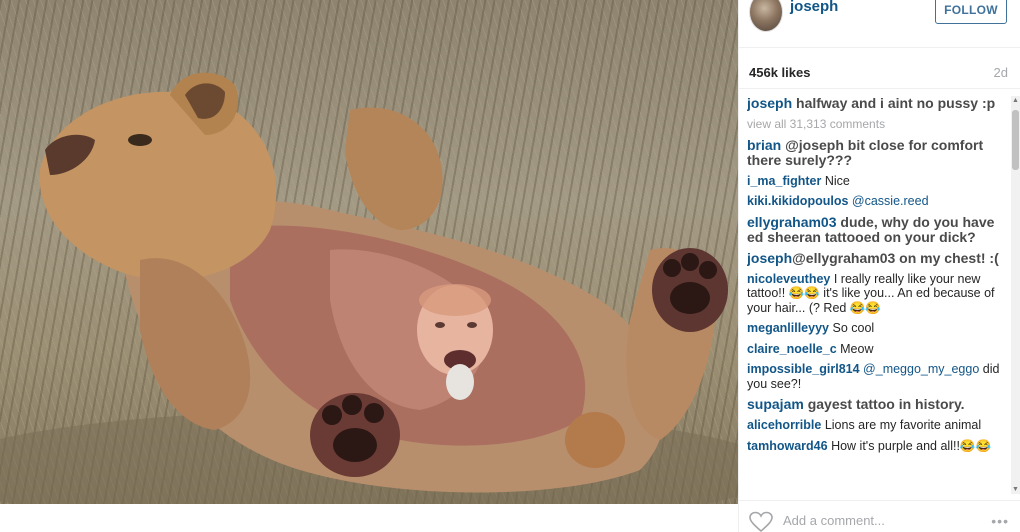 The height and width of the screenshot is (532, 1020). Describe the element at coordinates (787, 446) in the screenshot. I see `comment-username: tamhoward46` at that location.